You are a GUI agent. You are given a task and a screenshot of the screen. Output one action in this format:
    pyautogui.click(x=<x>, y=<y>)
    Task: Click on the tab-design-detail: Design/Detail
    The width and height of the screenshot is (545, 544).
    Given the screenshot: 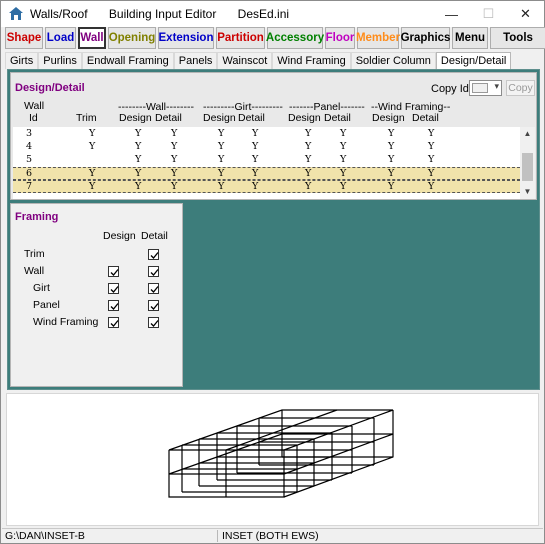 What is the action you would take?
    pyautogui.click(x=473, y=60)
    